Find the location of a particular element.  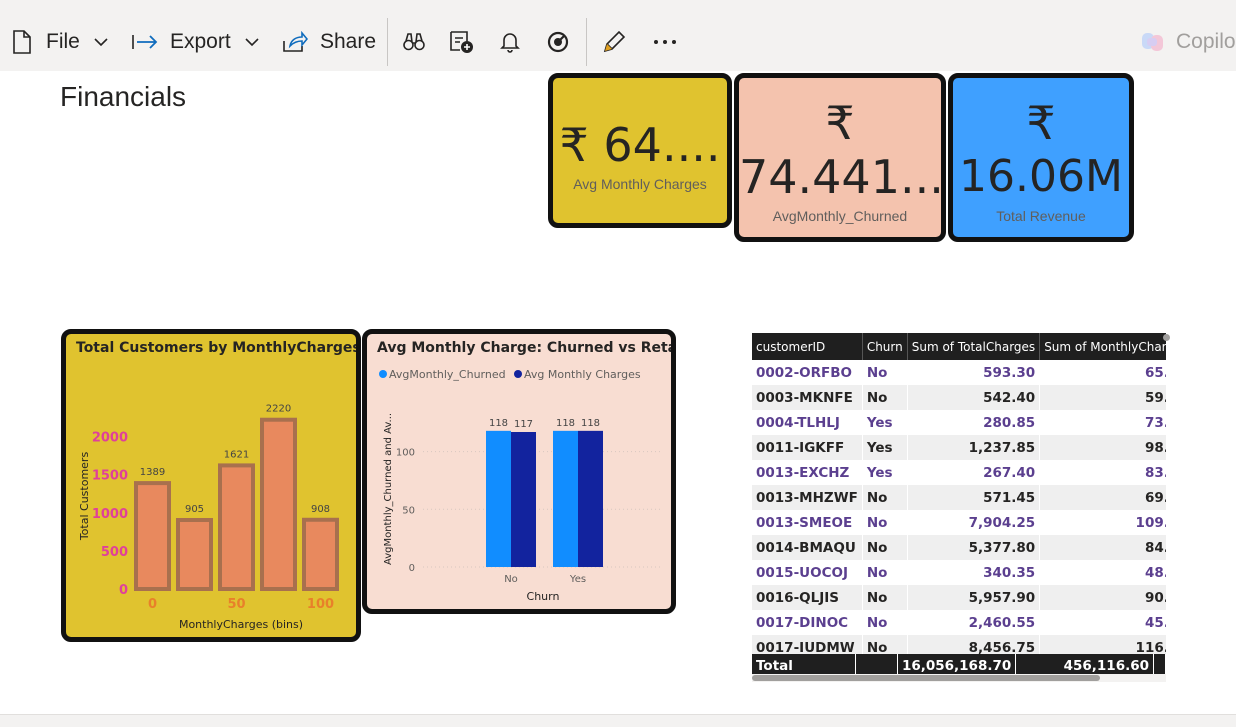

column-header: Sum of TotalCharges is located at coordinates (974, 346).